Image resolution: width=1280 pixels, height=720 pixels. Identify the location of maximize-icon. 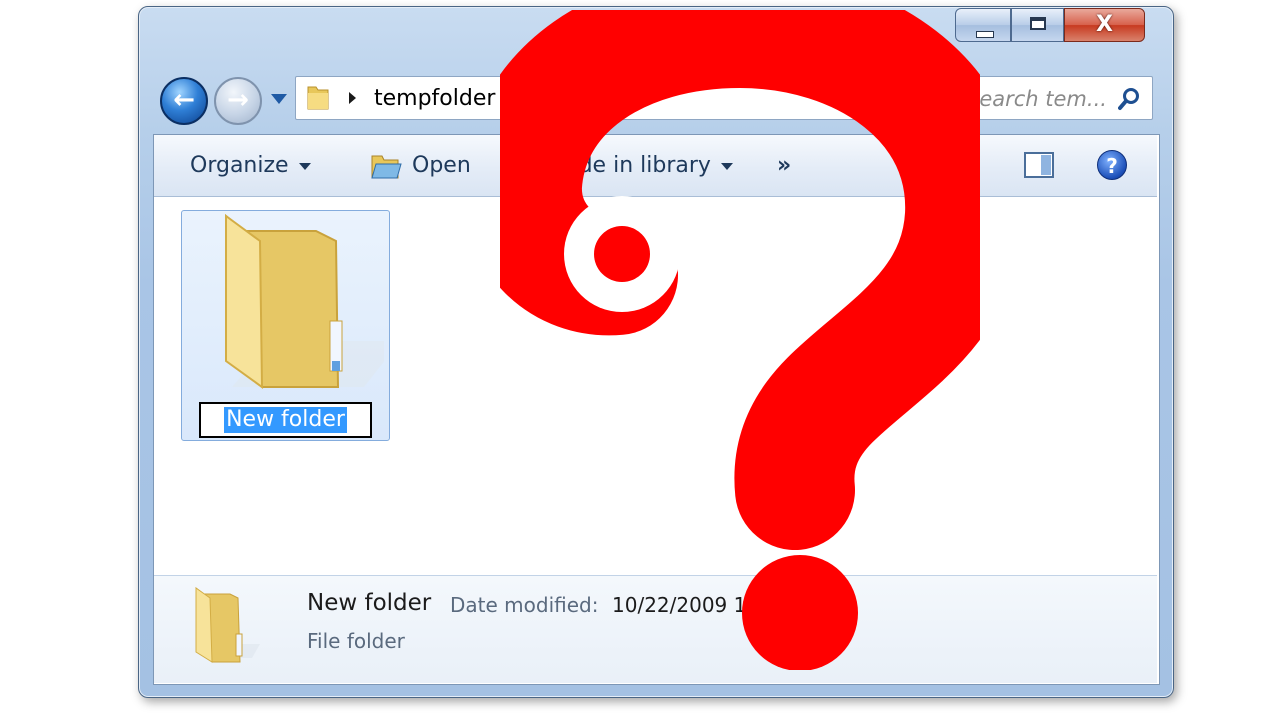
(1038, 23).